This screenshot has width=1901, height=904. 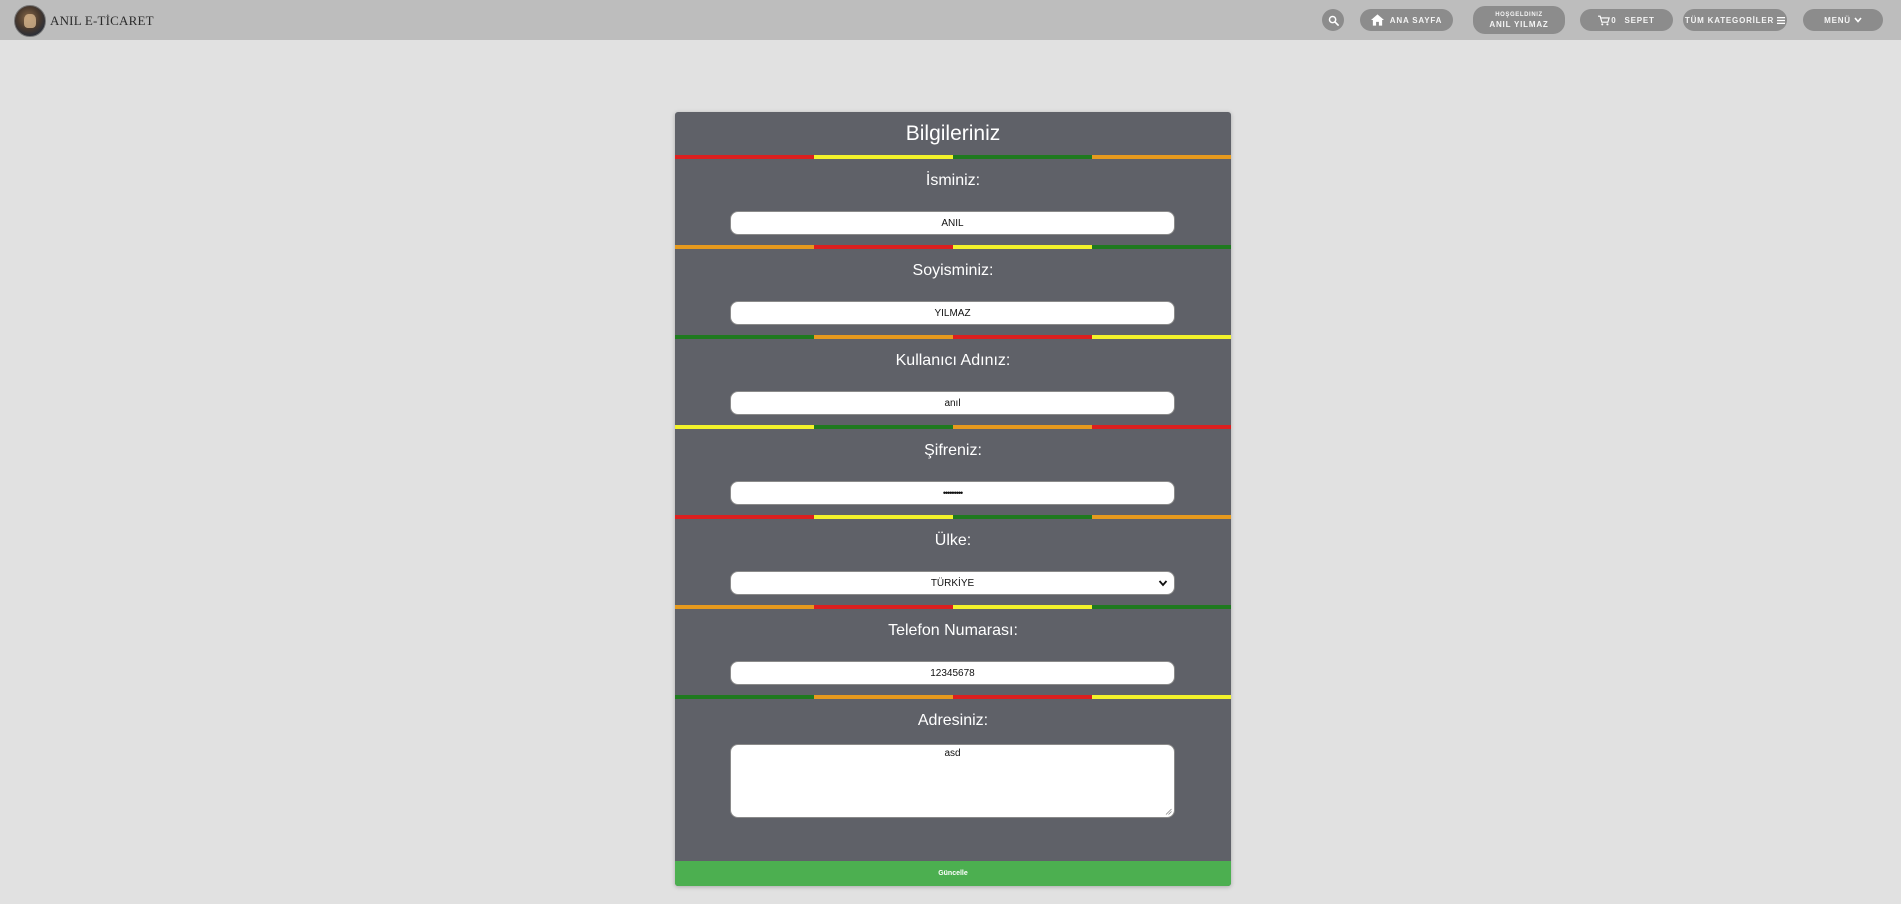 I want to click on user-name: ANIL YILMAZ, so click(x=1519, y=24).